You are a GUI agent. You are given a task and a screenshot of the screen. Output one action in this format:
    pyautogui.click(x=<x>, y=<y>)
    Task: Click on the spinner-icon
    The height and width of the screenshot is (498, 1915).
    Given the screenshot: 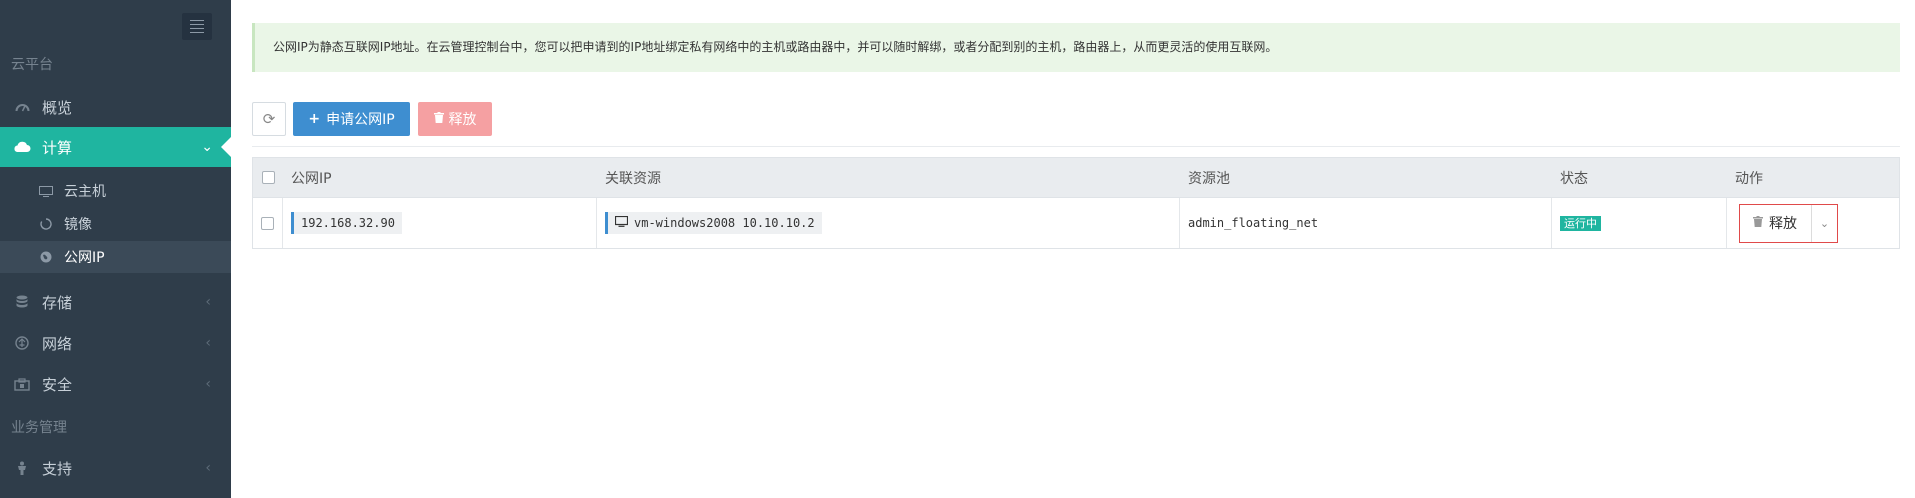 What is the action you would take?
    pyautogui.click(x=46, y=224)
    